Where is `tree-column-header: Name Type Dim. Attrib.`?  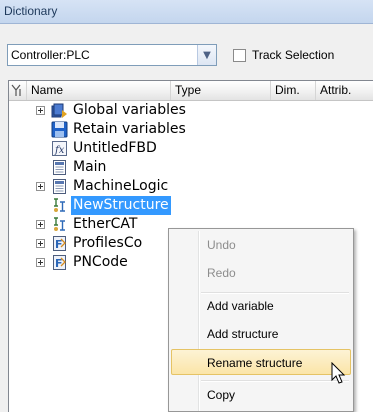
tree-column-header: Name Type Dim. Attrib. is located at coordinates (191, 91).